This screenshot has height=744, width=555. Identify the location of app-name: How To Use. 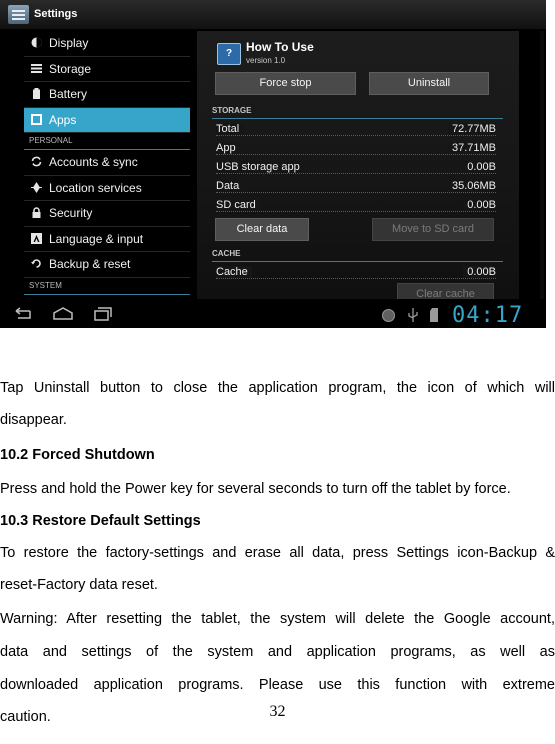
(280, 47).